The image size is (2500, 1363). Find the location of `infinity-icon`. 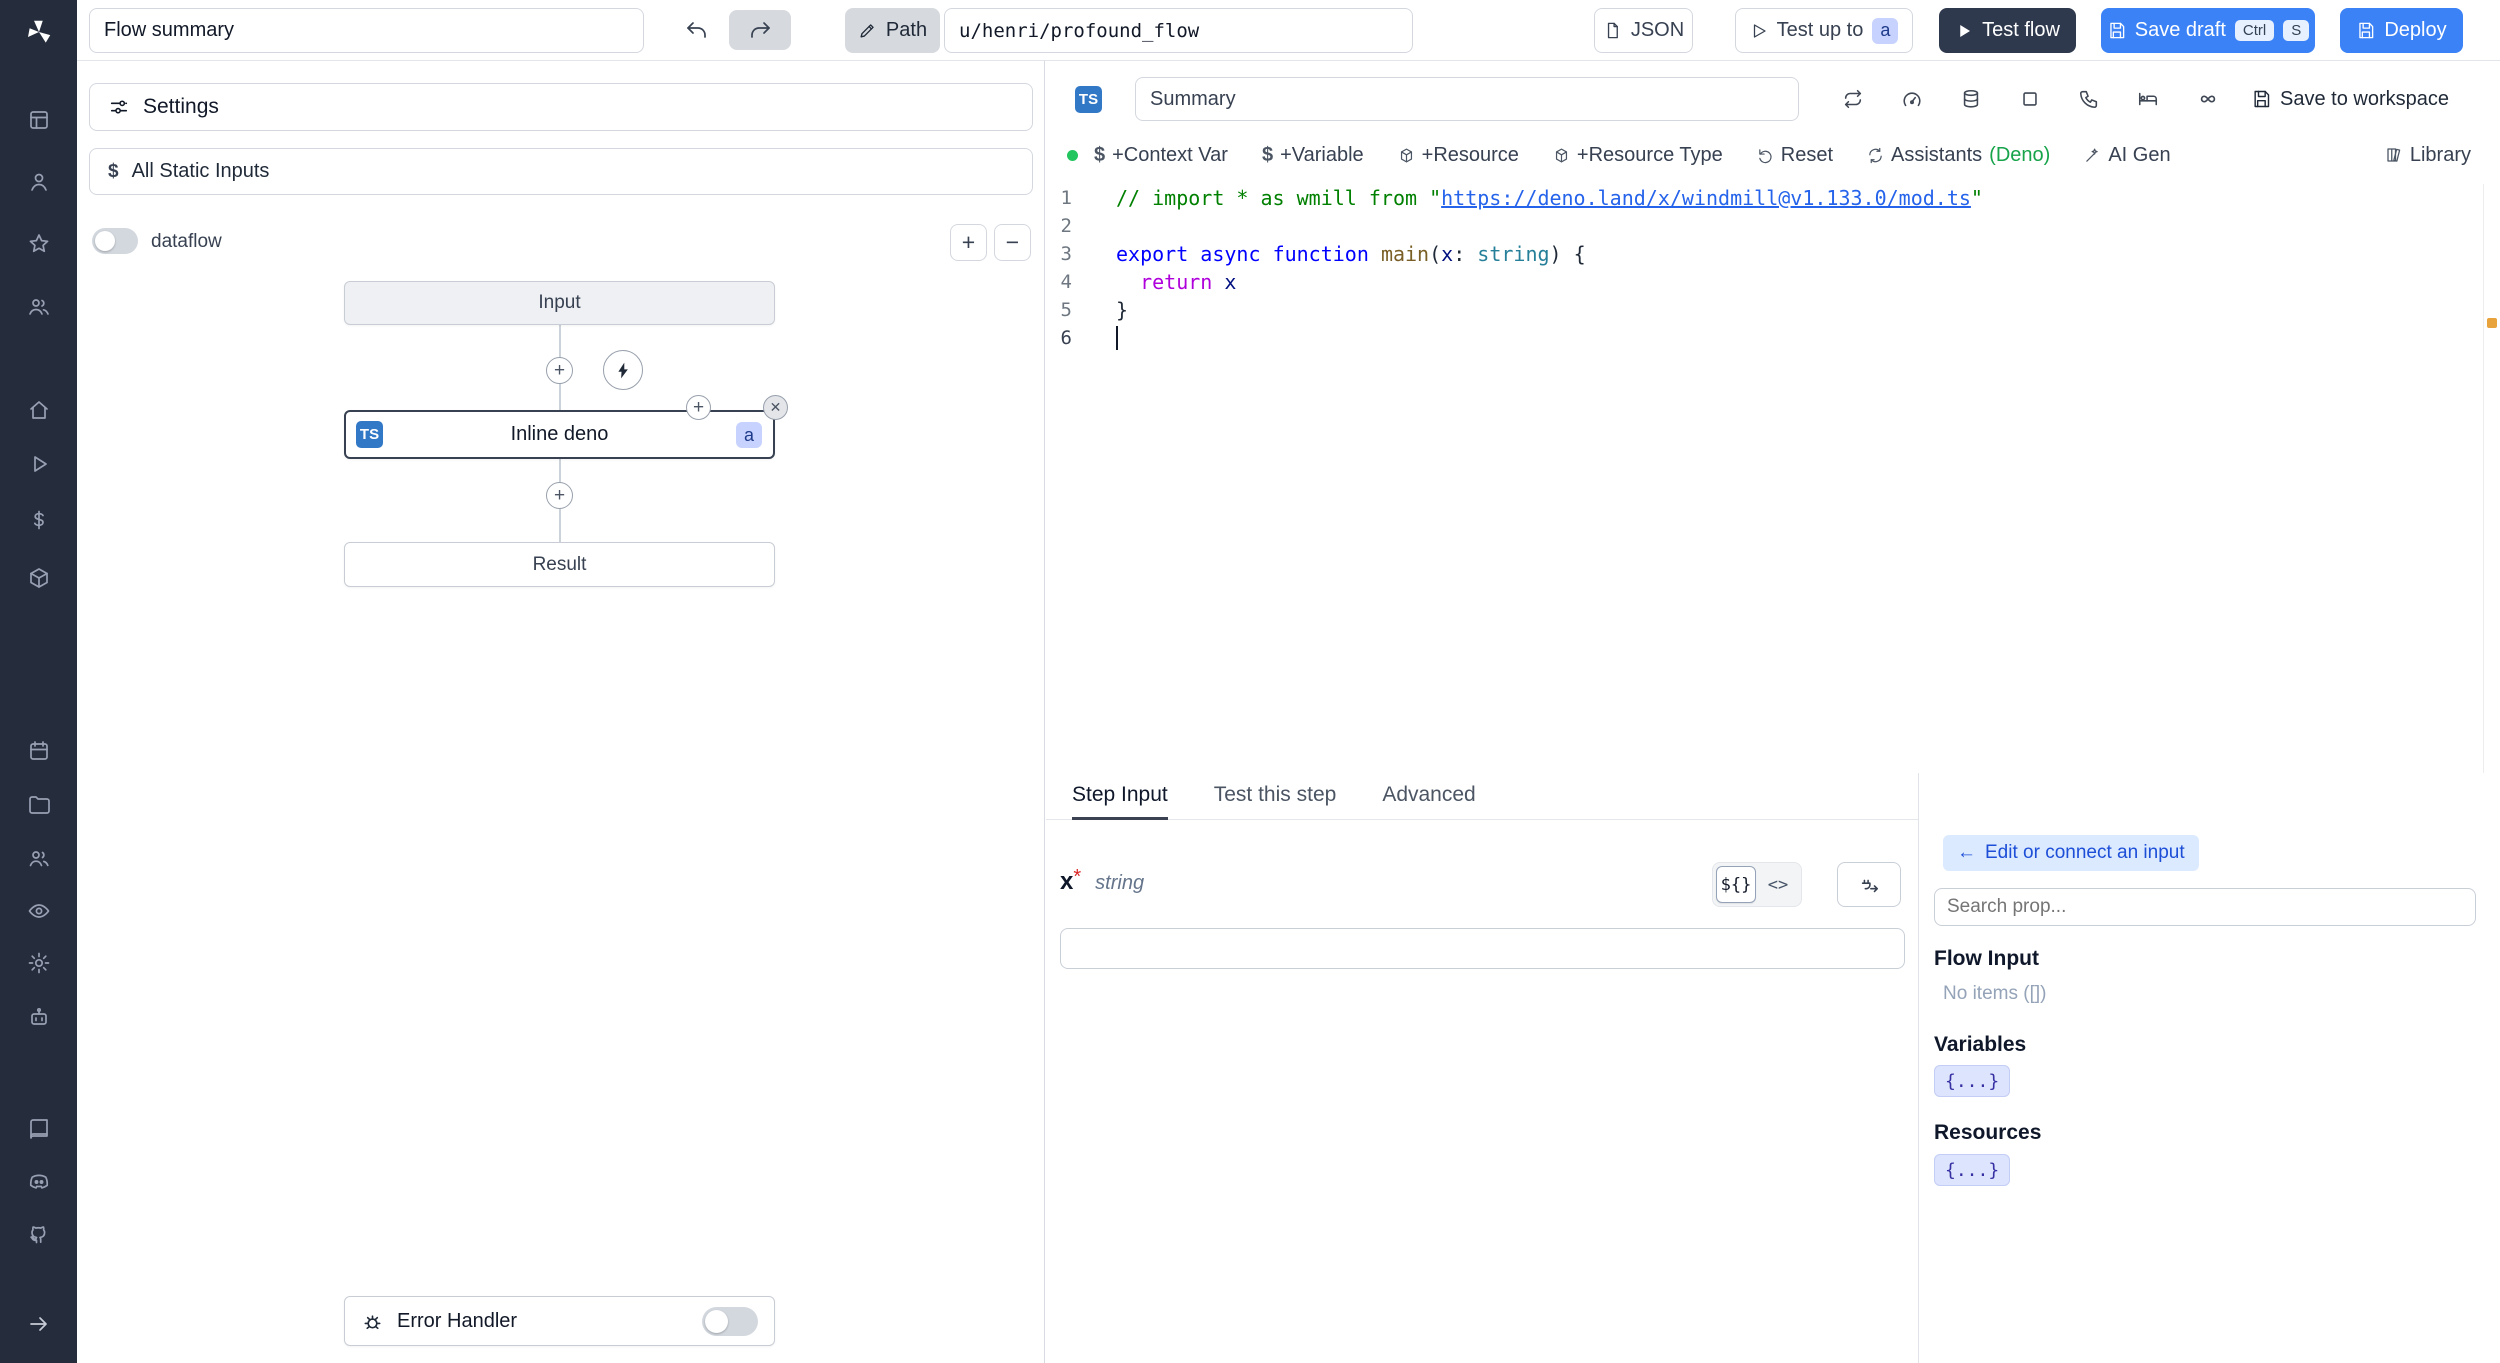

infinity-icon is located at coordinates (2208, 99).